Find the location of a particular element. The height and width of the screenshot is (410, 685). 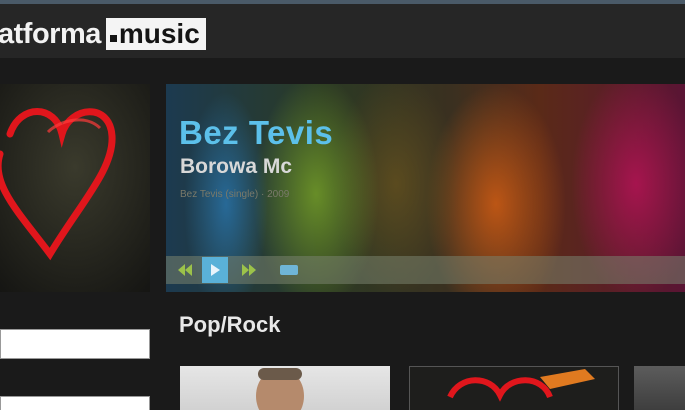

volume-icon is located at coordinates (289, 270).